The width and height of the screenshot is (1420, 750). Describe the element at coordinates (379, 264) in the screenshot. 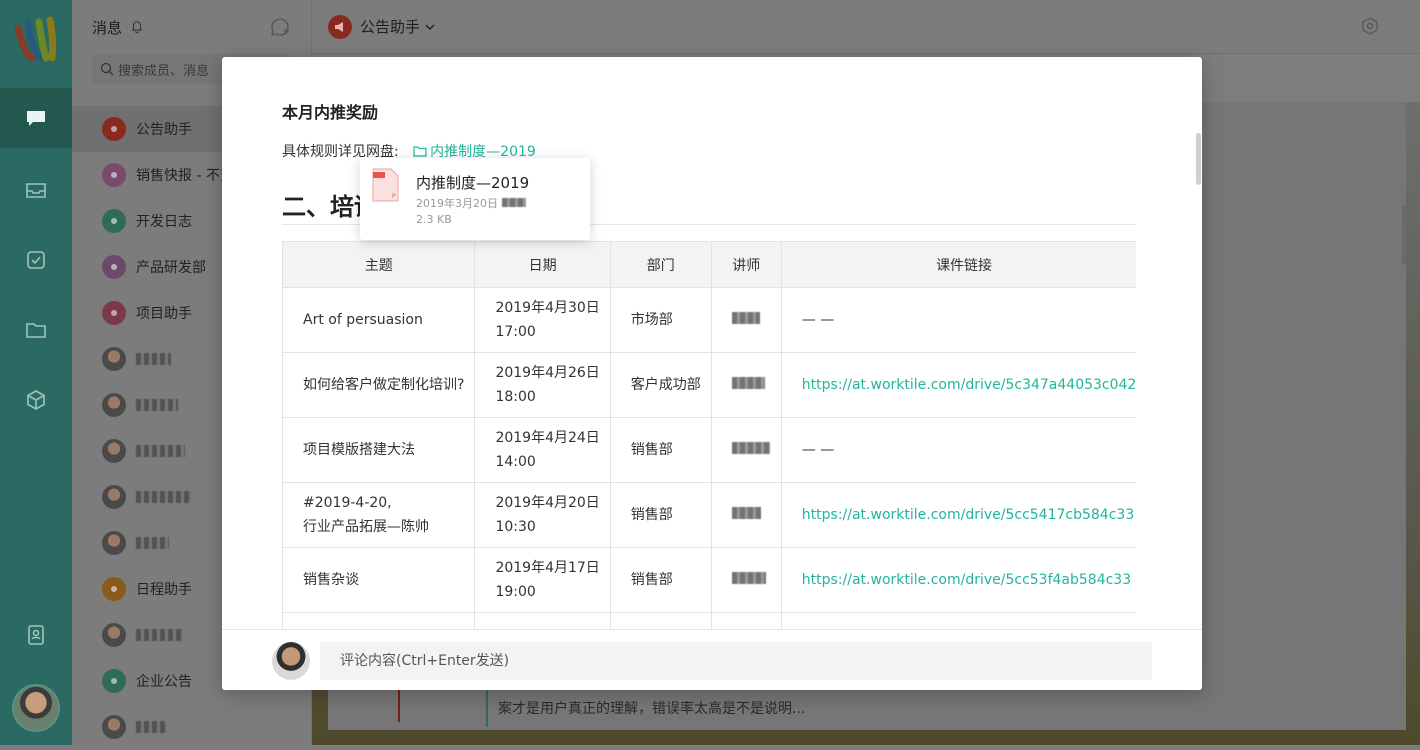

I see `column-header: 主题` at that location.